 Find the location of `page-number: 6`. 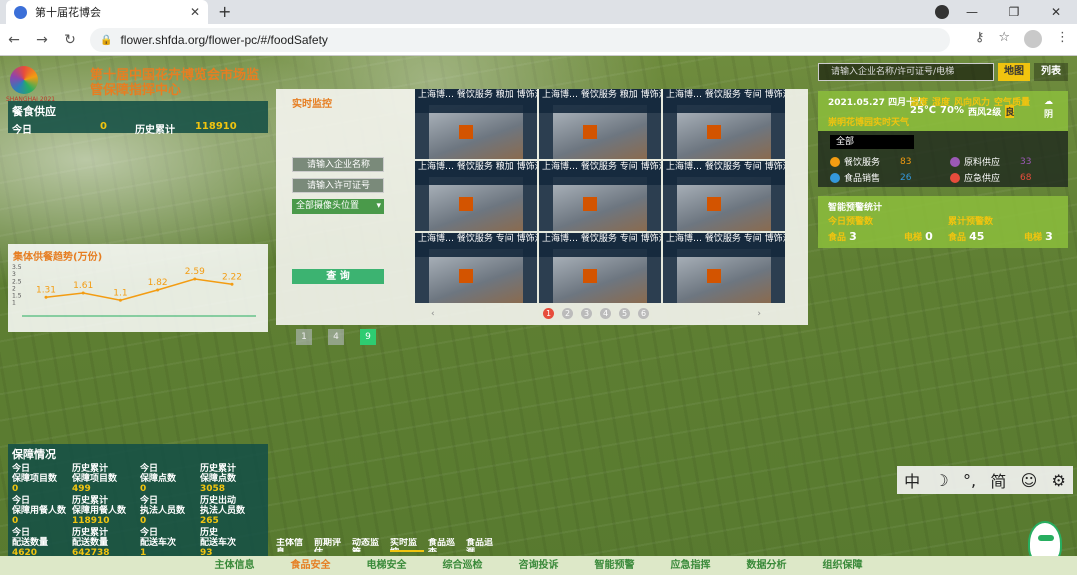

page-number: 6 is located at coordinates (643, 313).